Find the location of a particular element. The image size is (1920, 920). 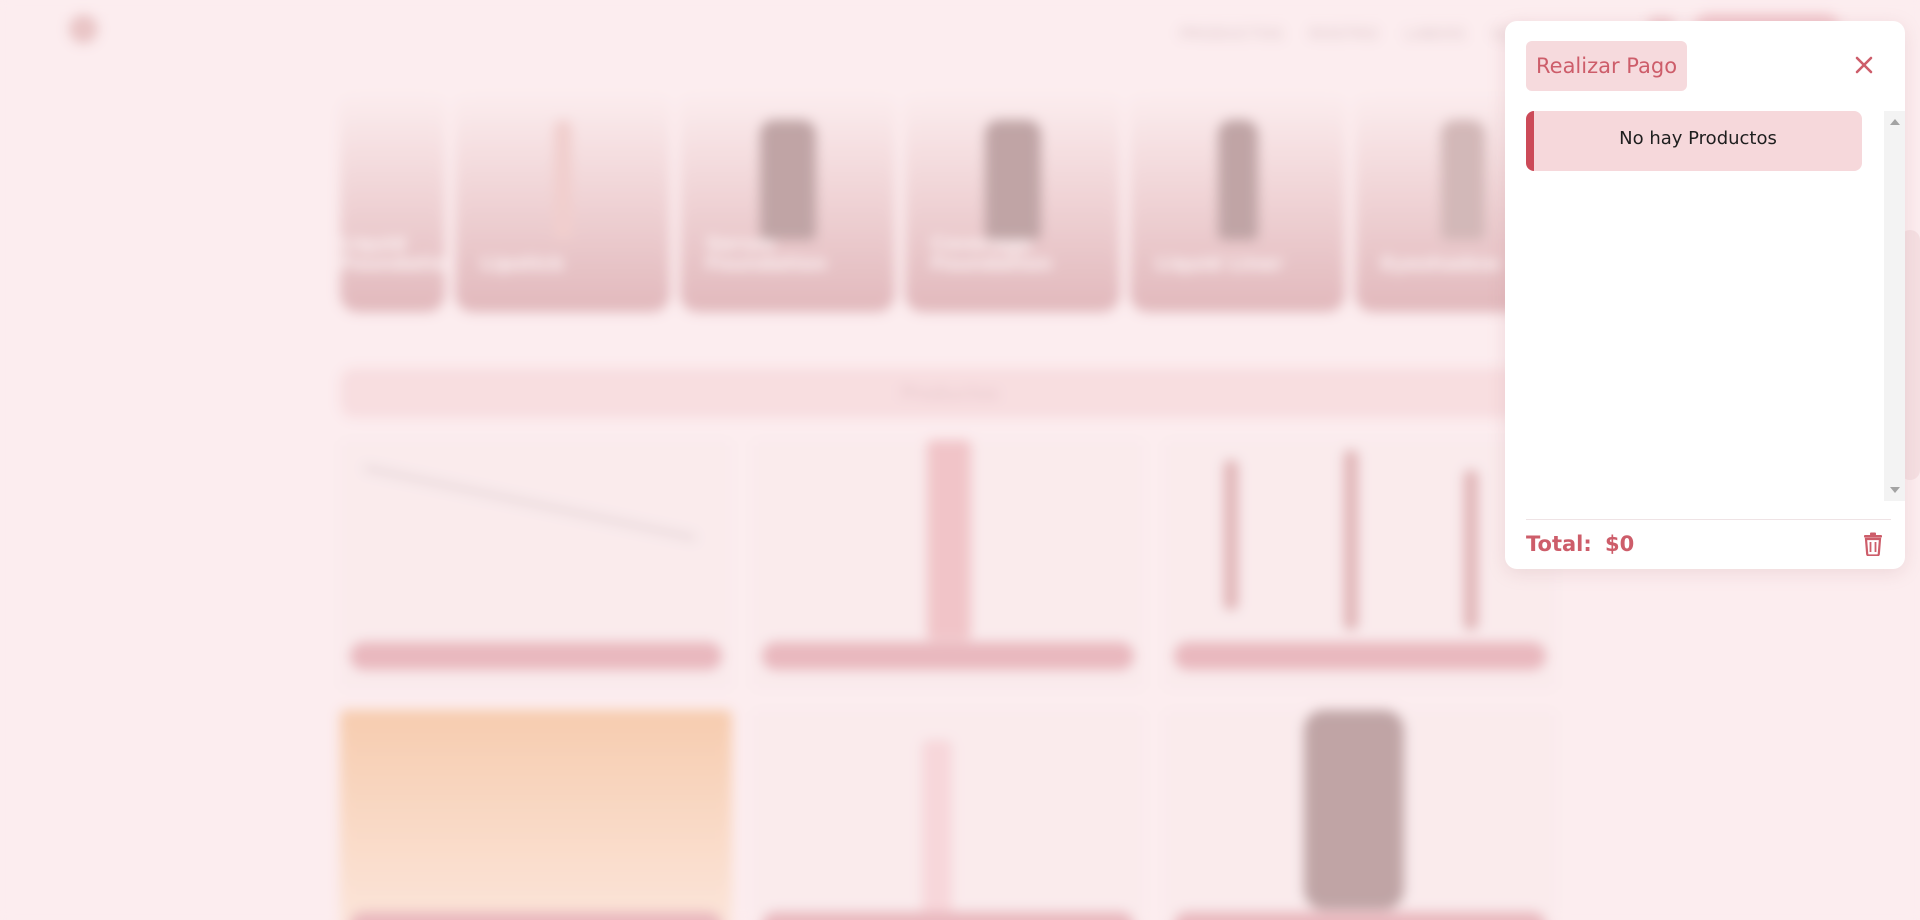

scroll-up-arrow is located at coordinates (1895, 122).